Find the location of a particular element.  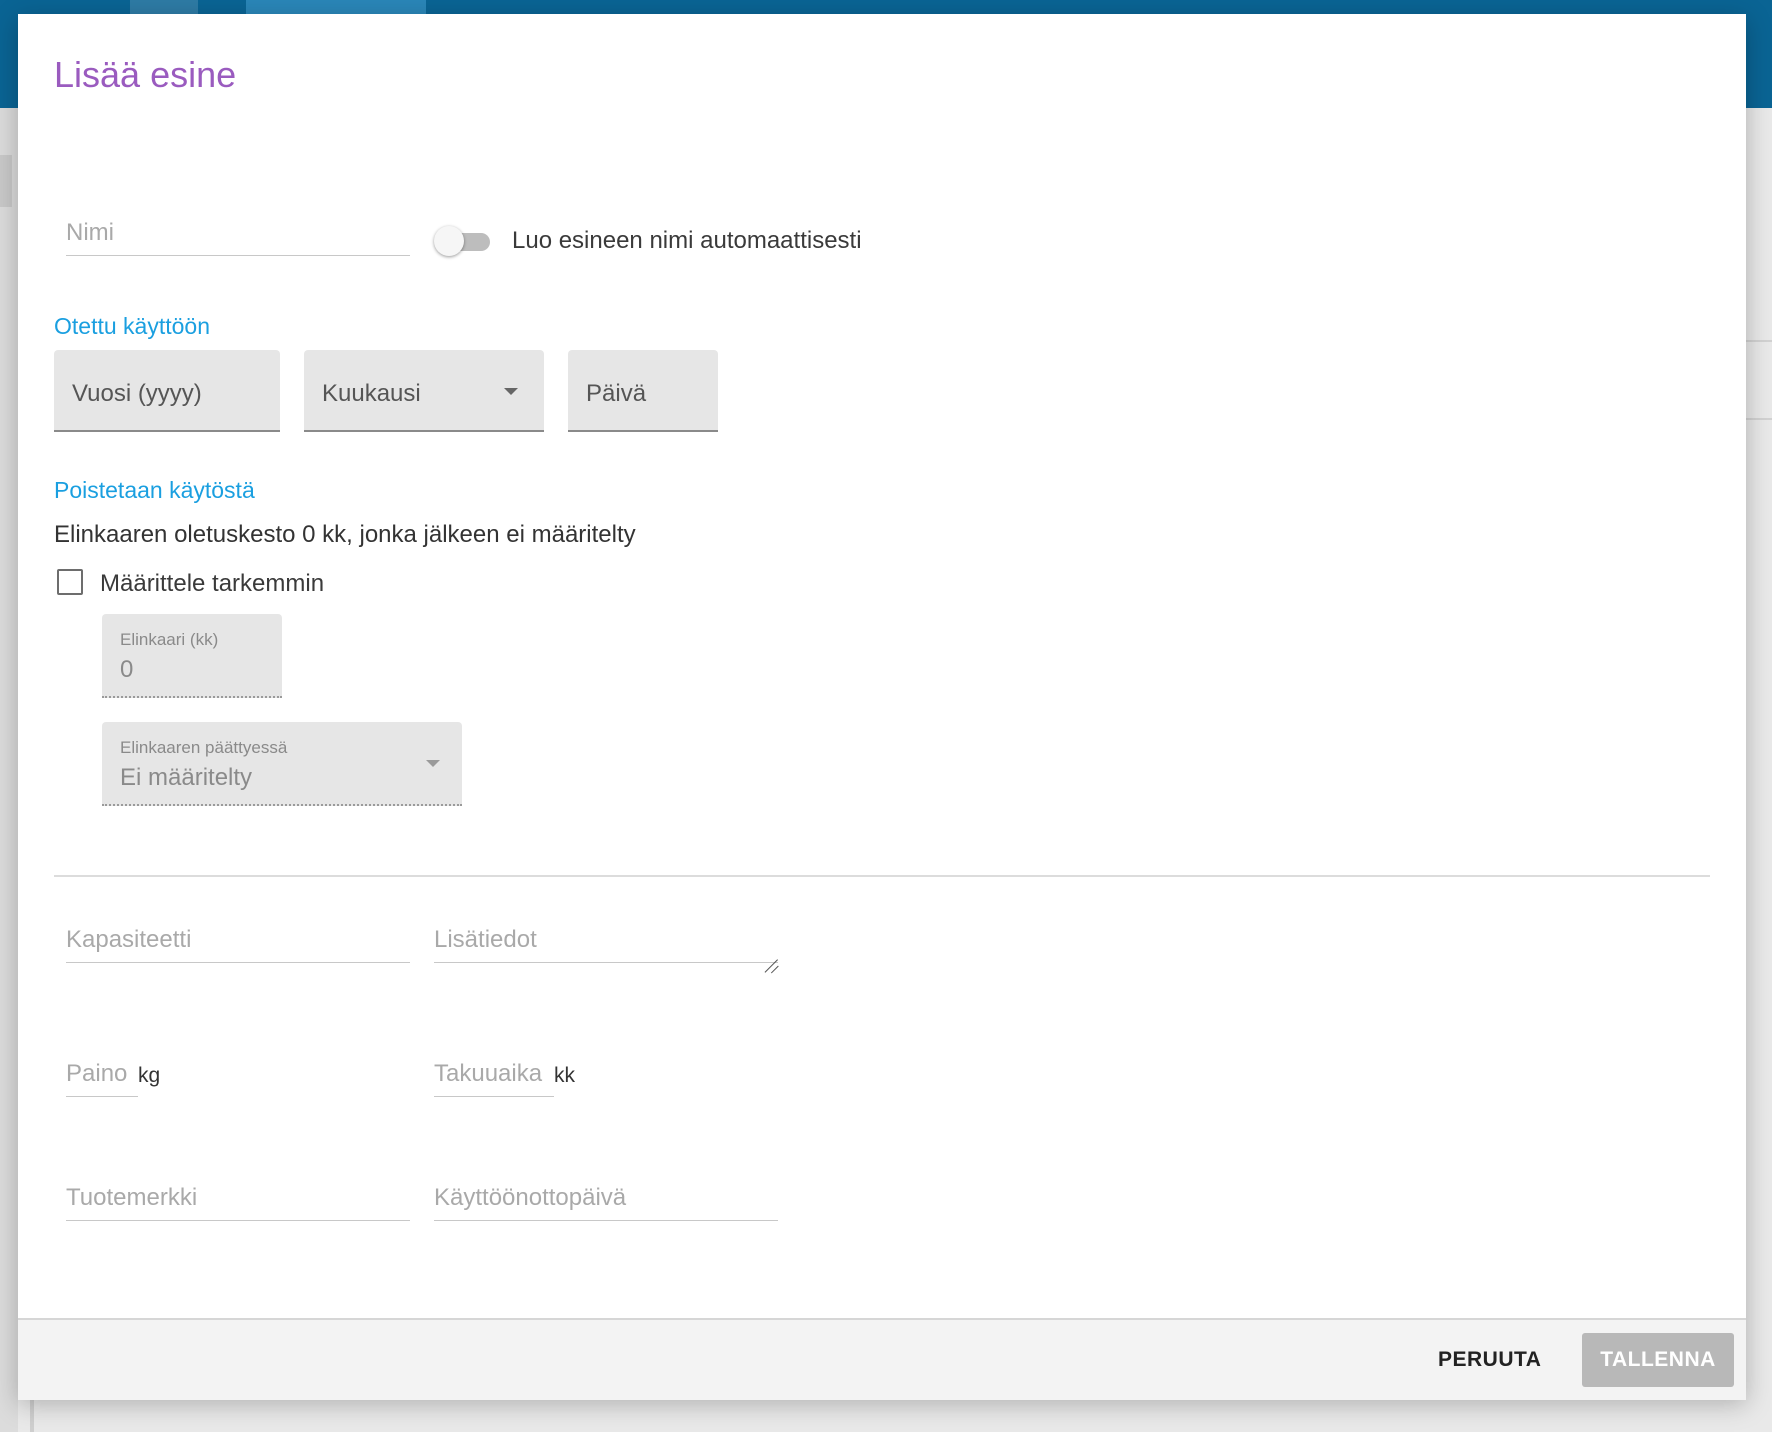

day-input: Päivä is located at coordinates (643, 391).